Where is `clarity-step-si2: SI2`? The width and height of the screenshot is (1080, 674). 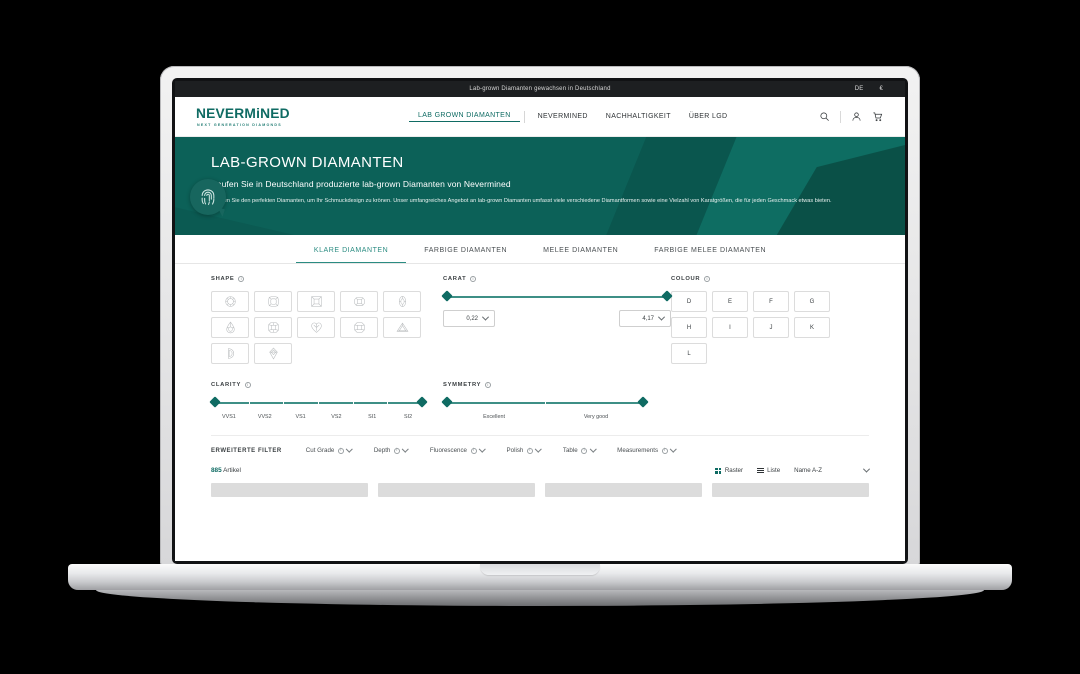 clarity-step-si2: SI2 is located at coordinates (408, 417).